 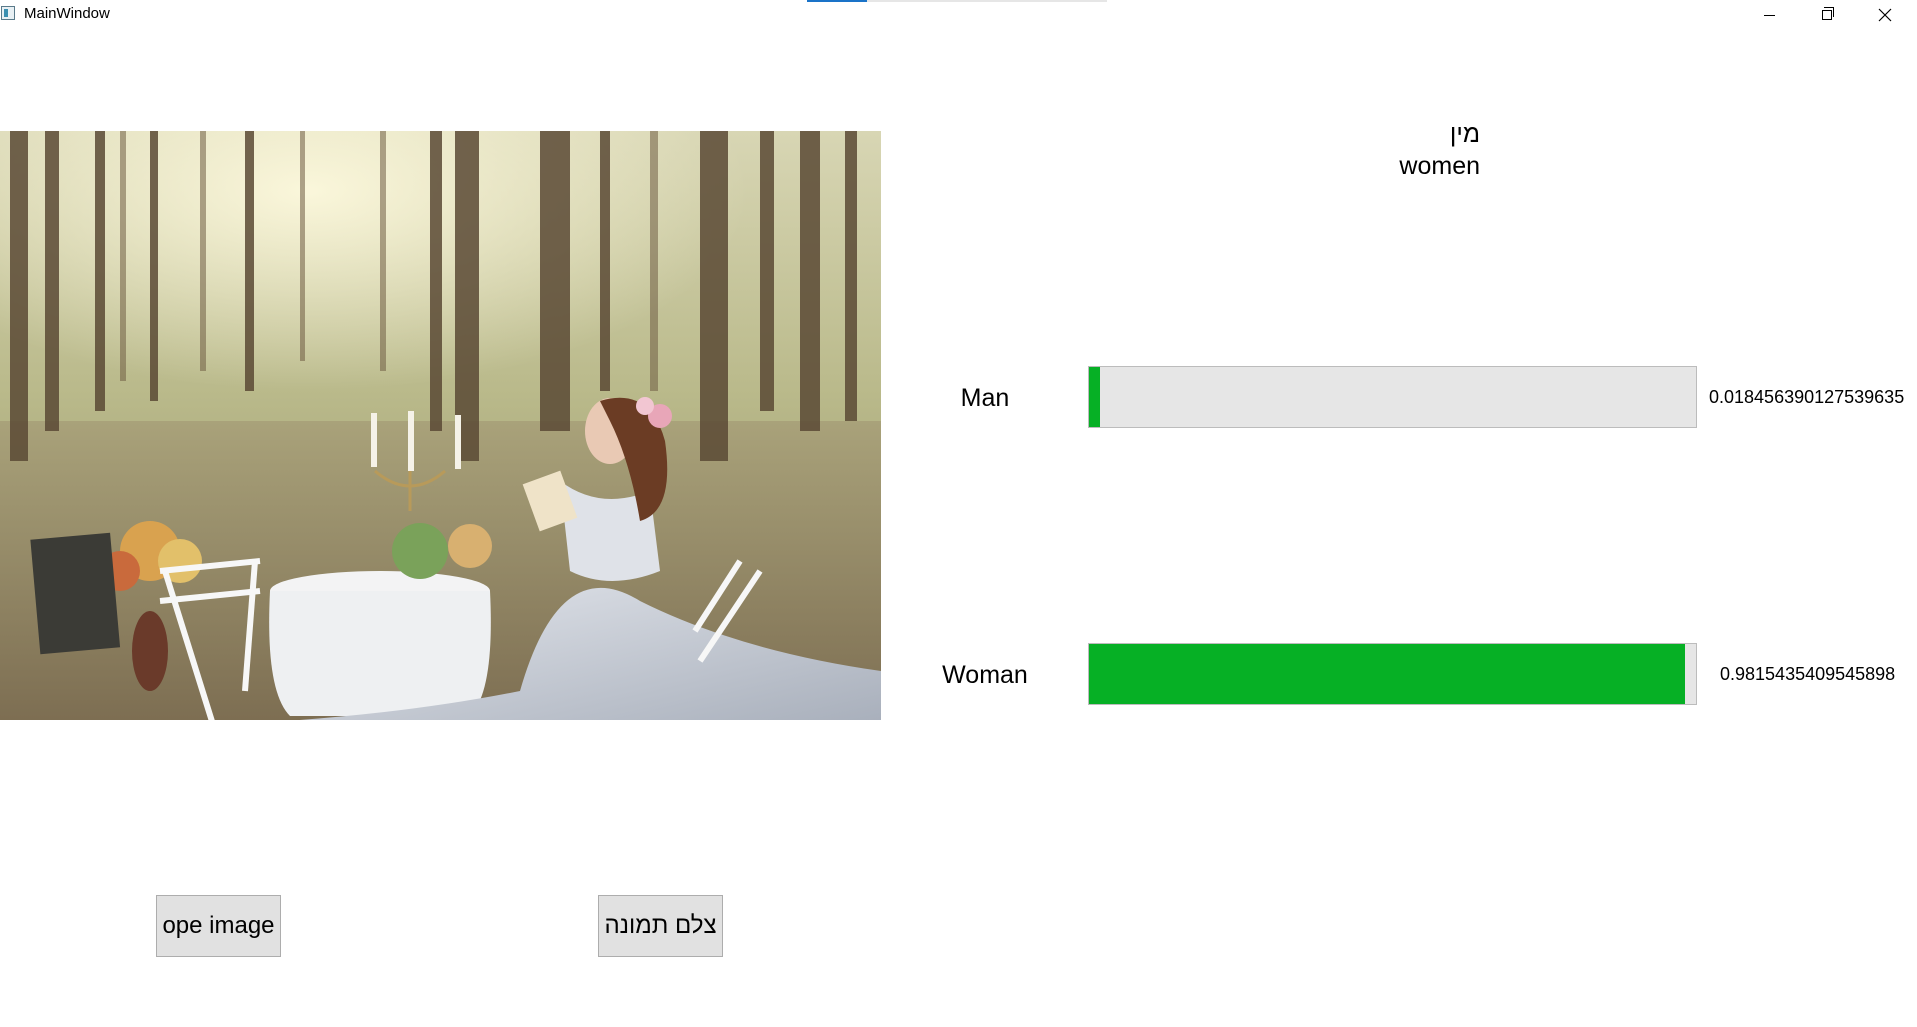 I want to click on window-title: MainWindow, so click(x=67, y=13).